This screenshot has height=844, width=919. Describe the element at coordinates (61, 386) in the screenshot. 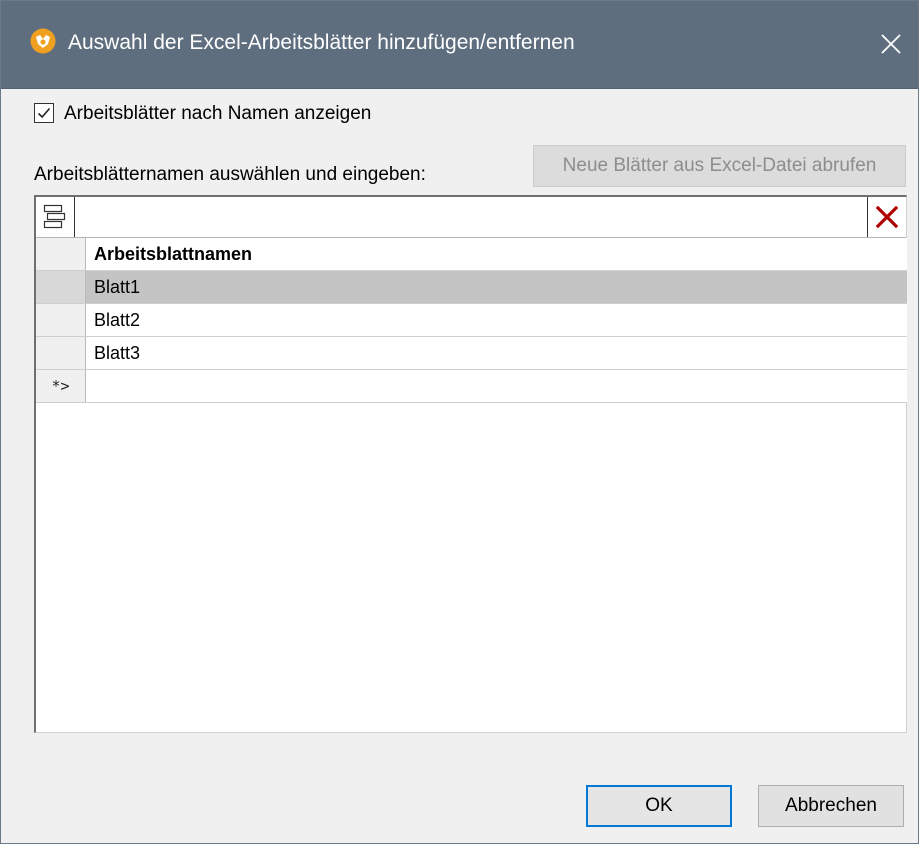

I see `new-row-marker: *>` at that location.